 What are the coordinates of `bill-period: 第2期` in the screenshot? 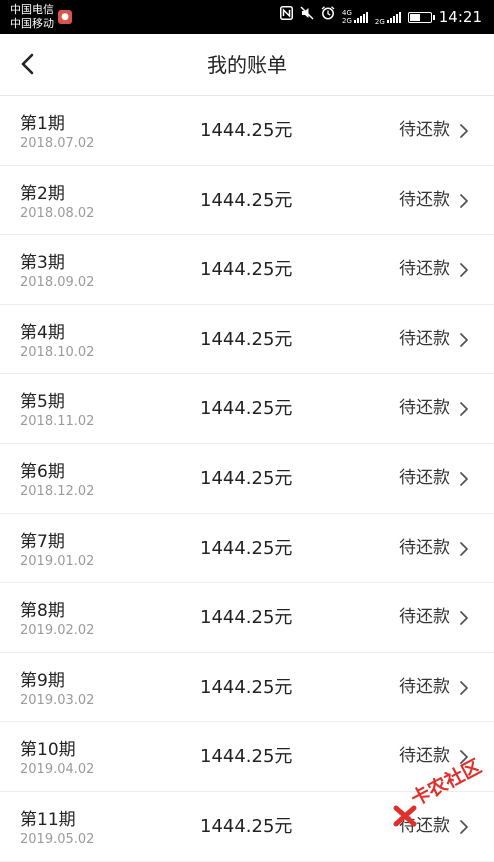 It's located at (42, 193).